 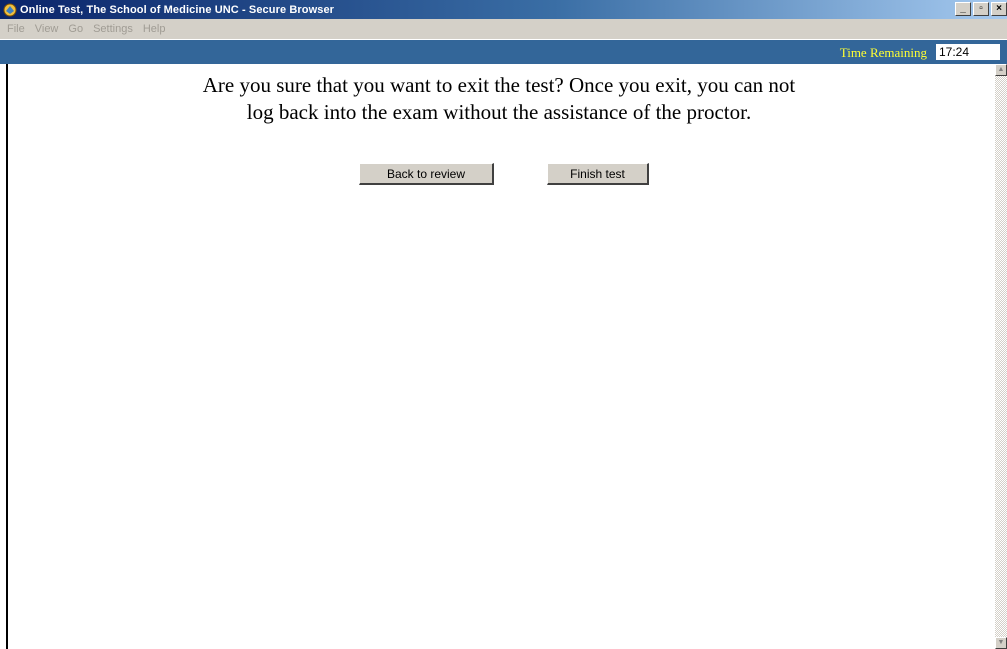 What do you see at coordinates (10, 10) in the screenshot?
I see `app-icon` at bounding box center [10, 10].